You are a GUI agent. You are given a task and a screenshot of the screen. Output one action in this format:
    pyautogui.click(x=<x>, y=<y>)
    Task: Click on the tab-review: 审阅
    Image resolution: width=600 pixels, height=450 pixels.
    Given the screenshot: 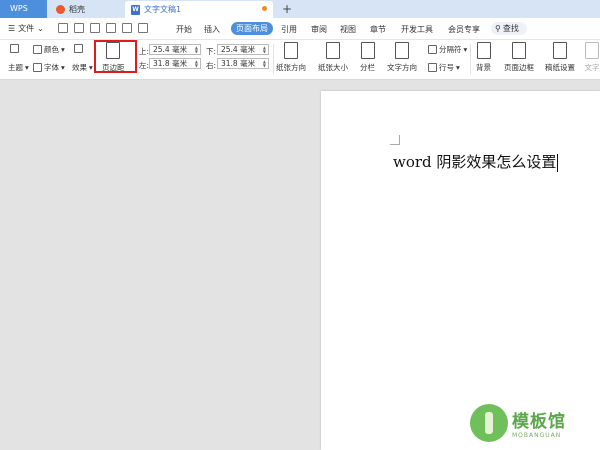 What is the action you would take?
    pyautogui.click(x=319, y=29)
    